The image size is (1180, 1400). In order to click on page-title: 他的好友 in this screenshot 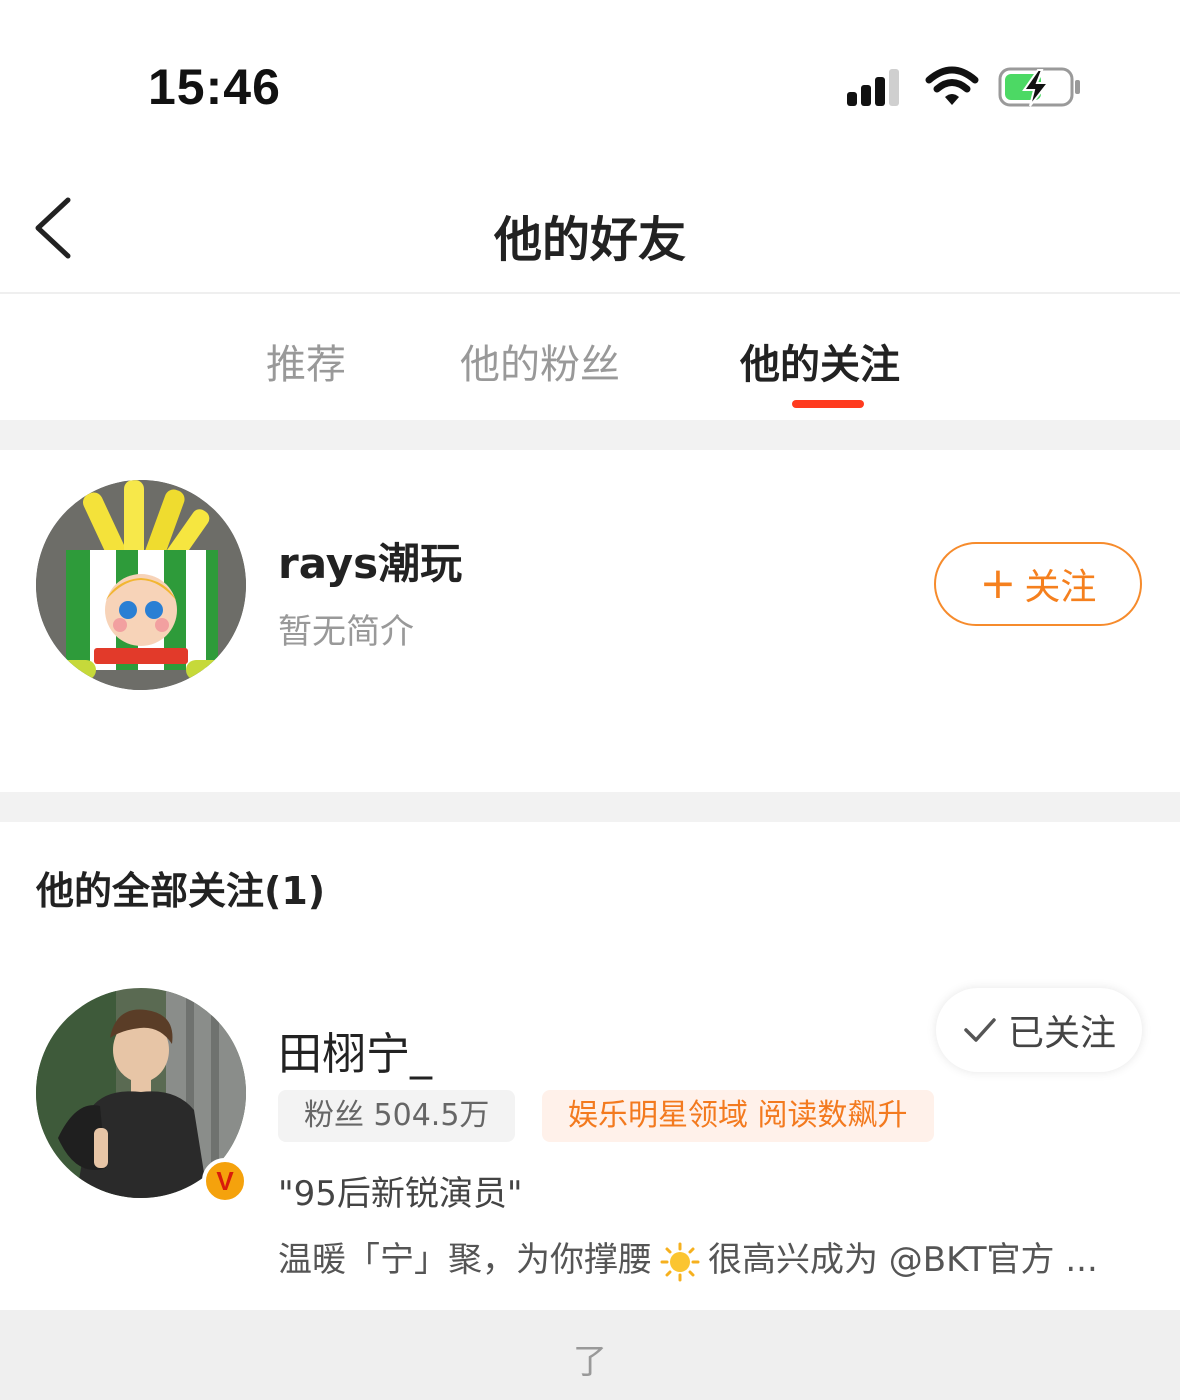, I will do `click(589, 240)`.